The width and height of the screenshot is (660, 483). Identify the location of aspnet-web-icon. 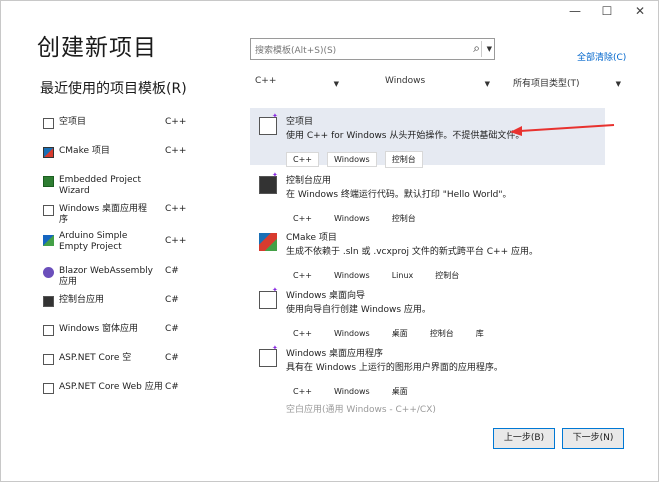
(48, 388).